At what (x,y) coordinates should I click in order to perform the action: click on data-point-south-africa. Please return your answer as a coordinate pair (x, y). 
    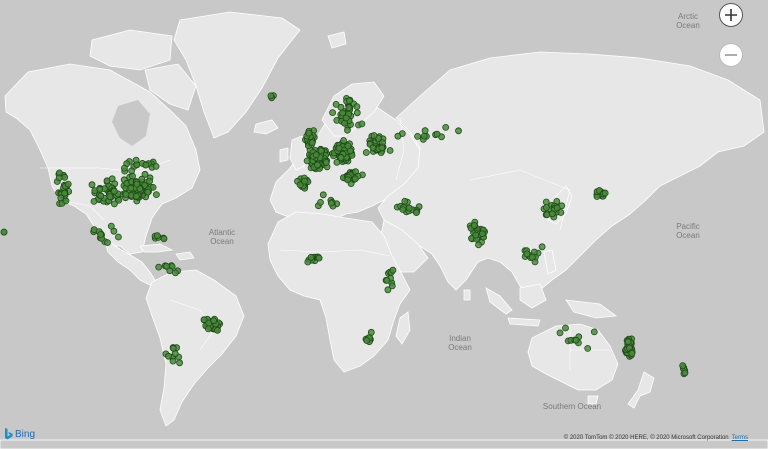
    Looking at the image, I should click on (367, 340).